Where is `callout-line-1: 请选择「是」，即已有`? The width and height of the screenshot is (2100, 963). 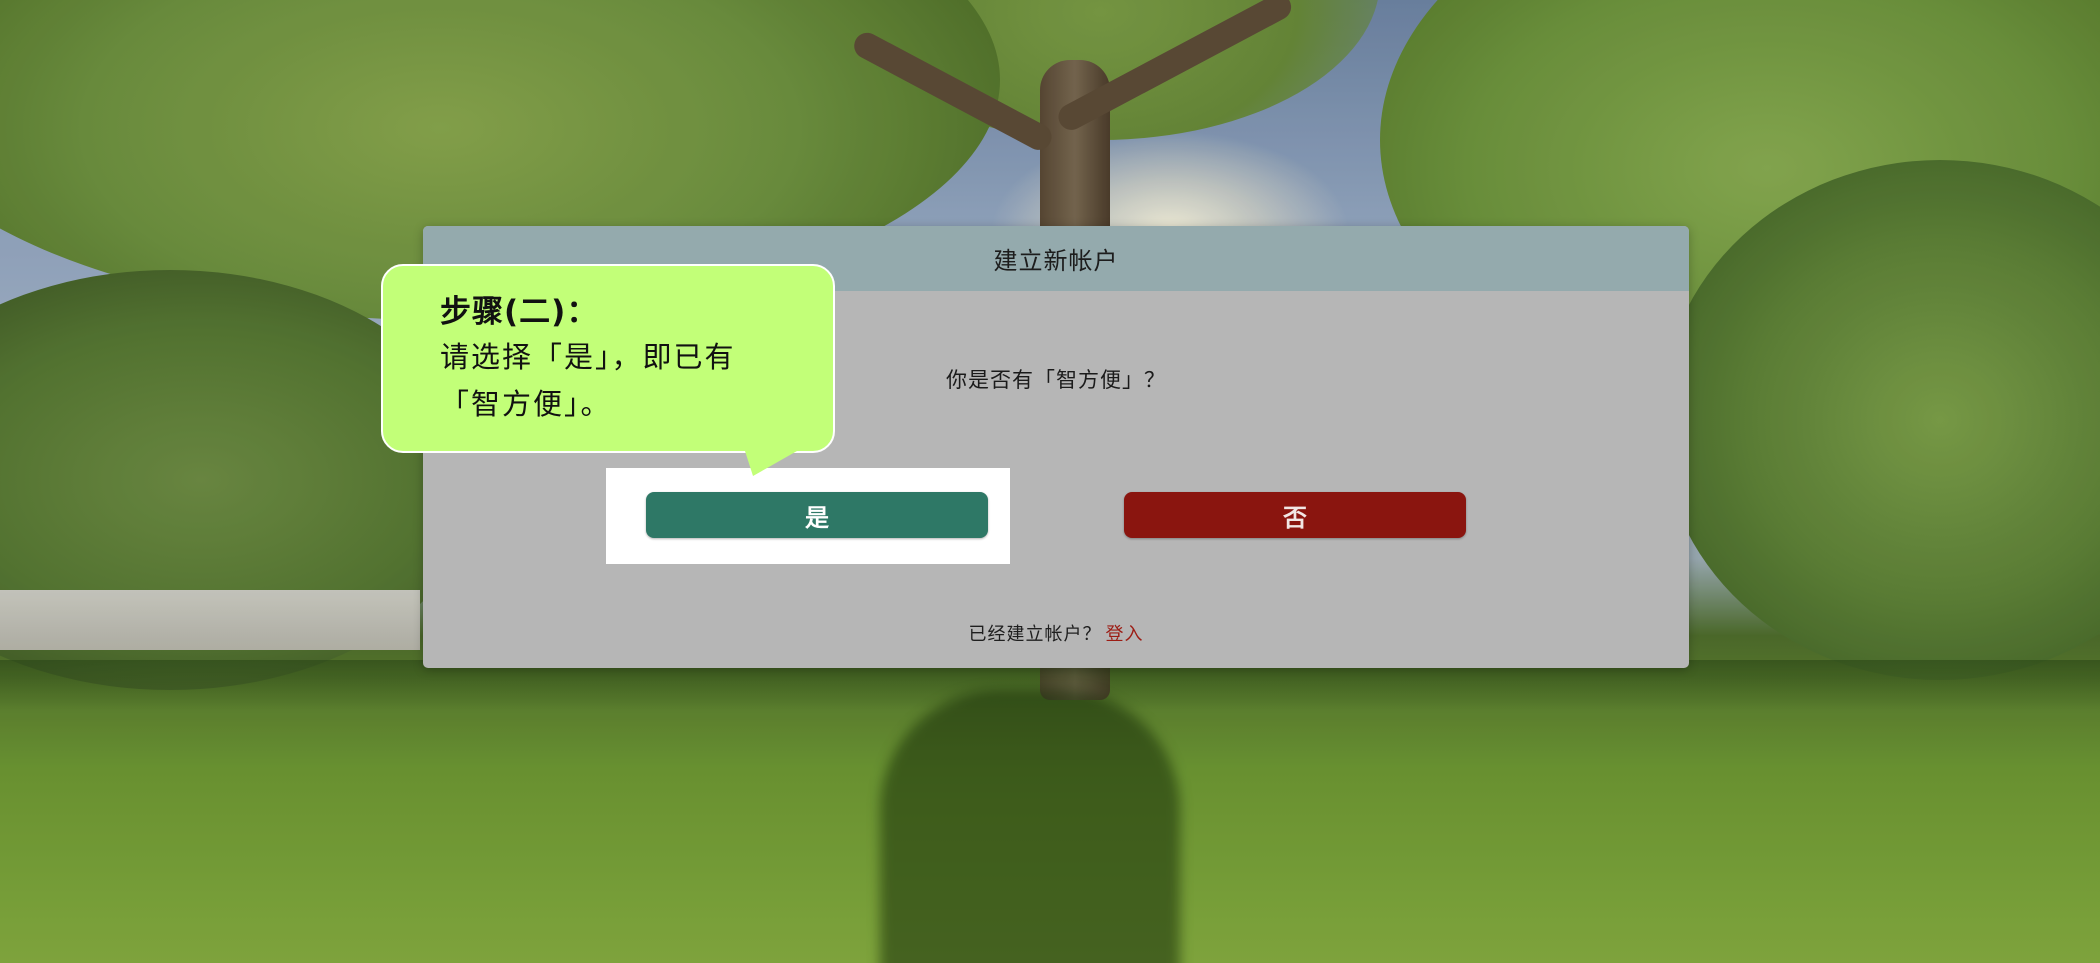 callout-line-1: 请选择「是」，即已有 is located at coordinates (588, 357).